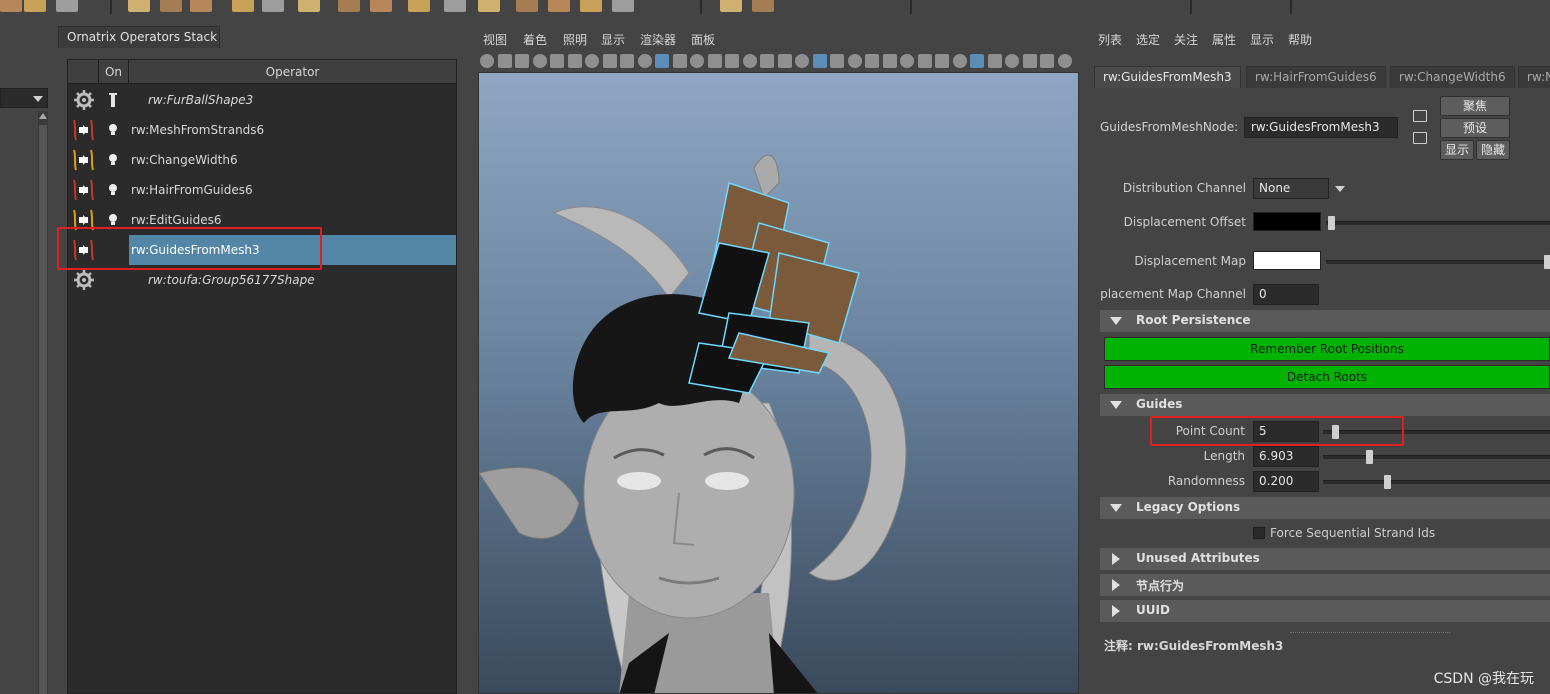  What do you see at coordinates (43, 402) in the screenshot?
I see `vertical-scrollbar` at bounding box center [43, 402].